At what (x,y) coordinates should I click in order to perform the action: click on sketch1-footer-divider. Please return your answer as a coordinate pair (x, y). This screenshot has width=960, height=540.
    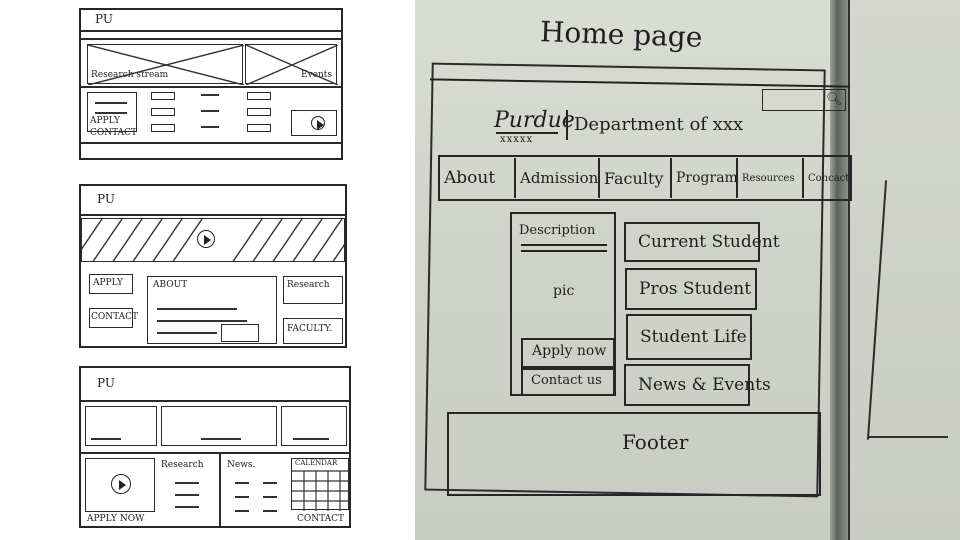
    Looking at the image, I should click on (211, 143).